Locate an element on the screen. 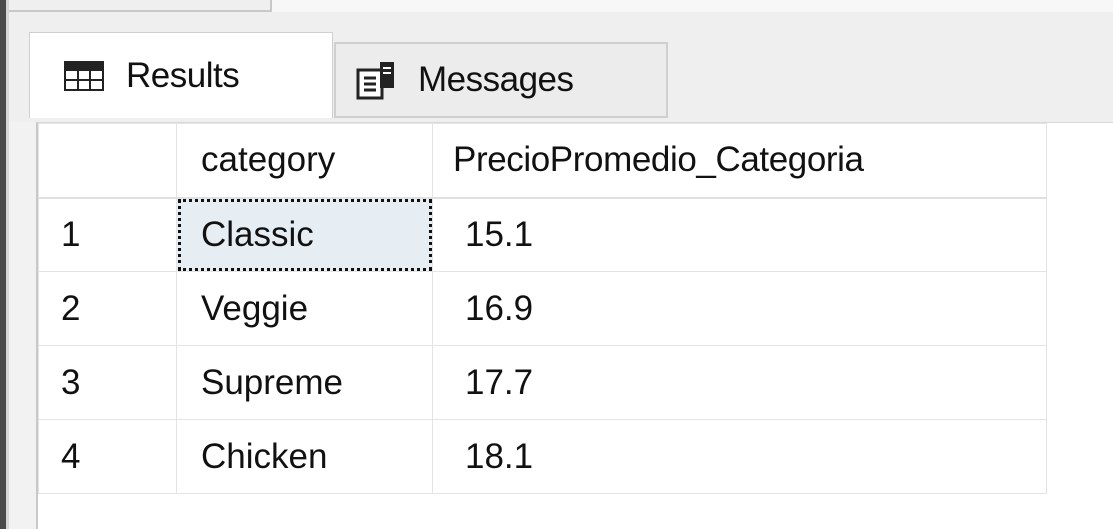 The image size is (1113, 529). table-row: 1 Classic 15.1 is located at coordinates (542, 234).